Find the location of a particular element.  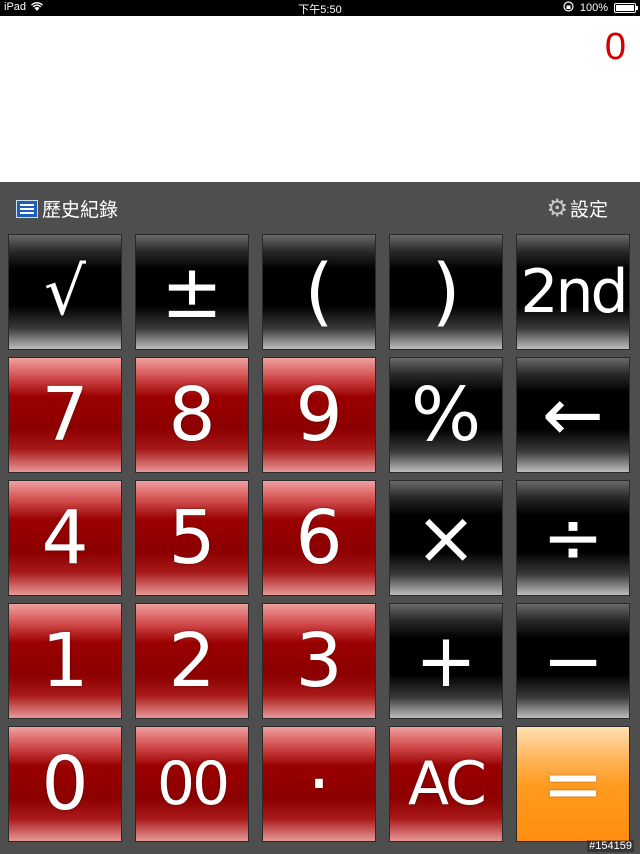

equals-button: = is located at coordinates (573, 784).